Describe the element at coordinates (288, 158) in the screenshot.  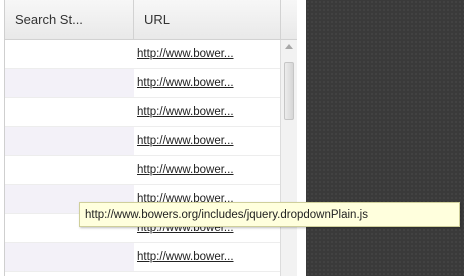
I see `vertical-scrollbar` at that location.